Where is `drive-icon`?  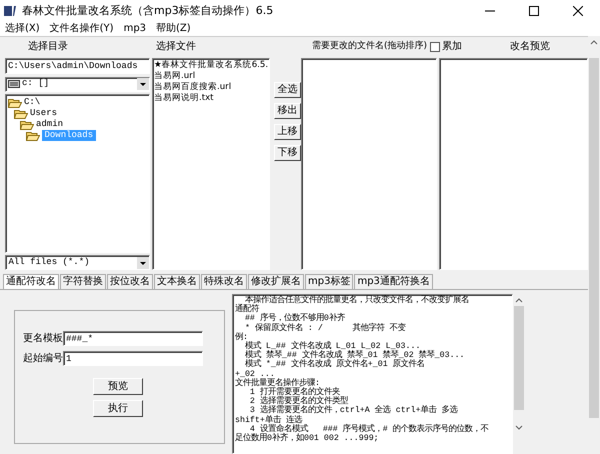 drive-icon is located at coordinates (14, 84).